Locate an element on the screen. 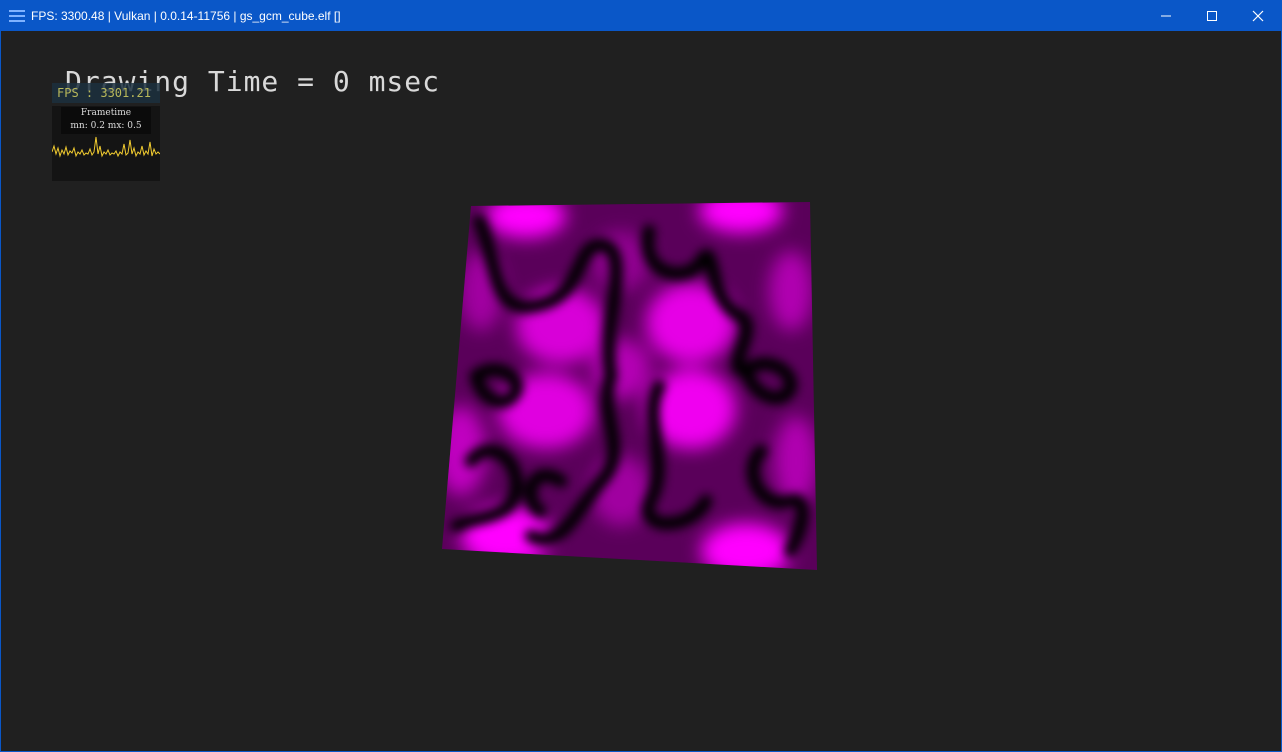  frametime-label: Frametime mn: 0.2 mx: 0.5 is located at coordinates (106, 120).